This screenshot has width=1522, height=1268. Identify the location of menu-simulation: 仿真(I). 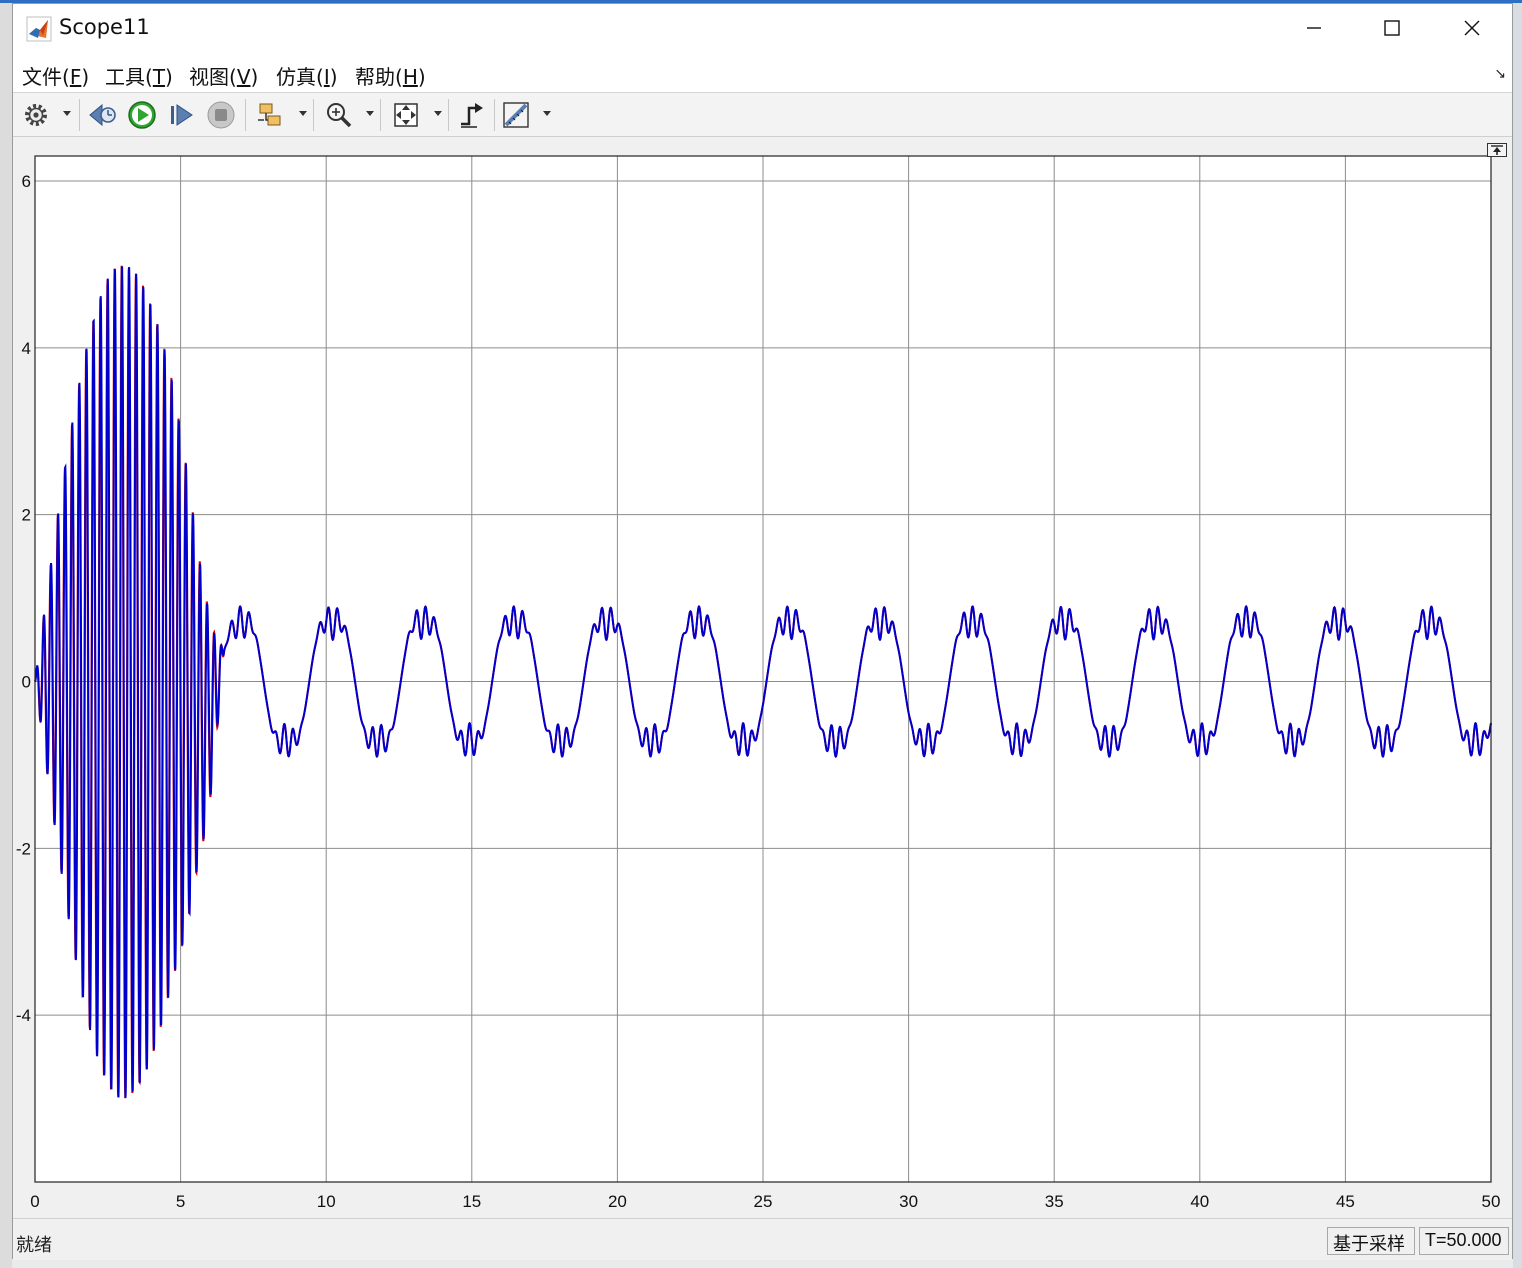
(307, 75).